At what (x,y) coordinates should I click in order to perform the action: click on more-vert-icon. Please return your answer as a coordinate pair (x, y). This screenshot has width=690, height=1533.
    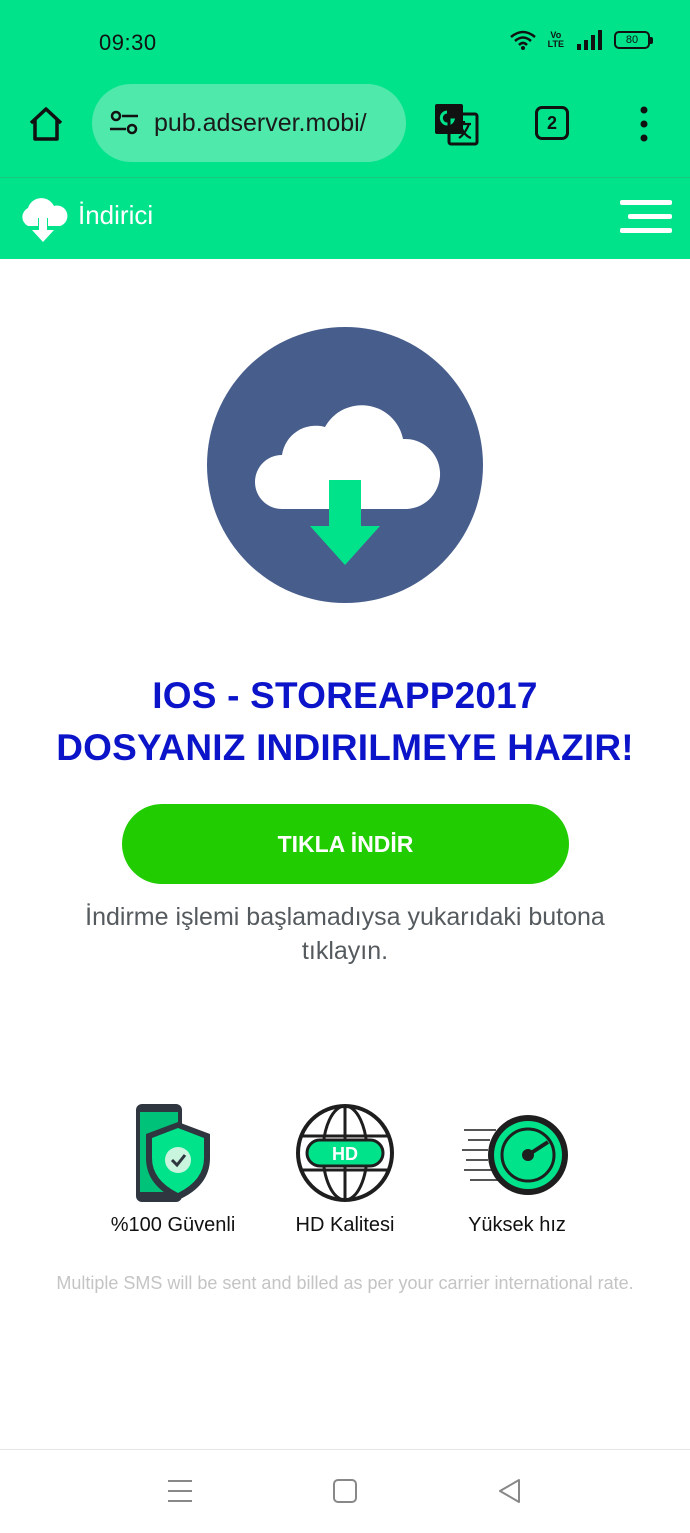
    Looking at the image, I should click on (644, 124).